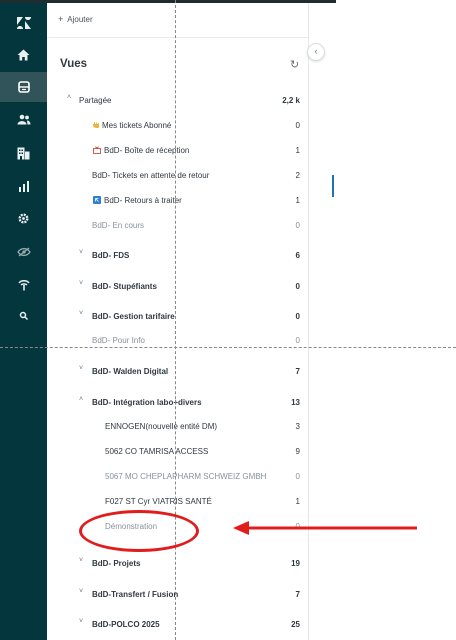 The height and width of the screenshot is (640, 456). Describe the element at coordinates (23, 23) in the screenshot. I see `logo-icon` at that location.